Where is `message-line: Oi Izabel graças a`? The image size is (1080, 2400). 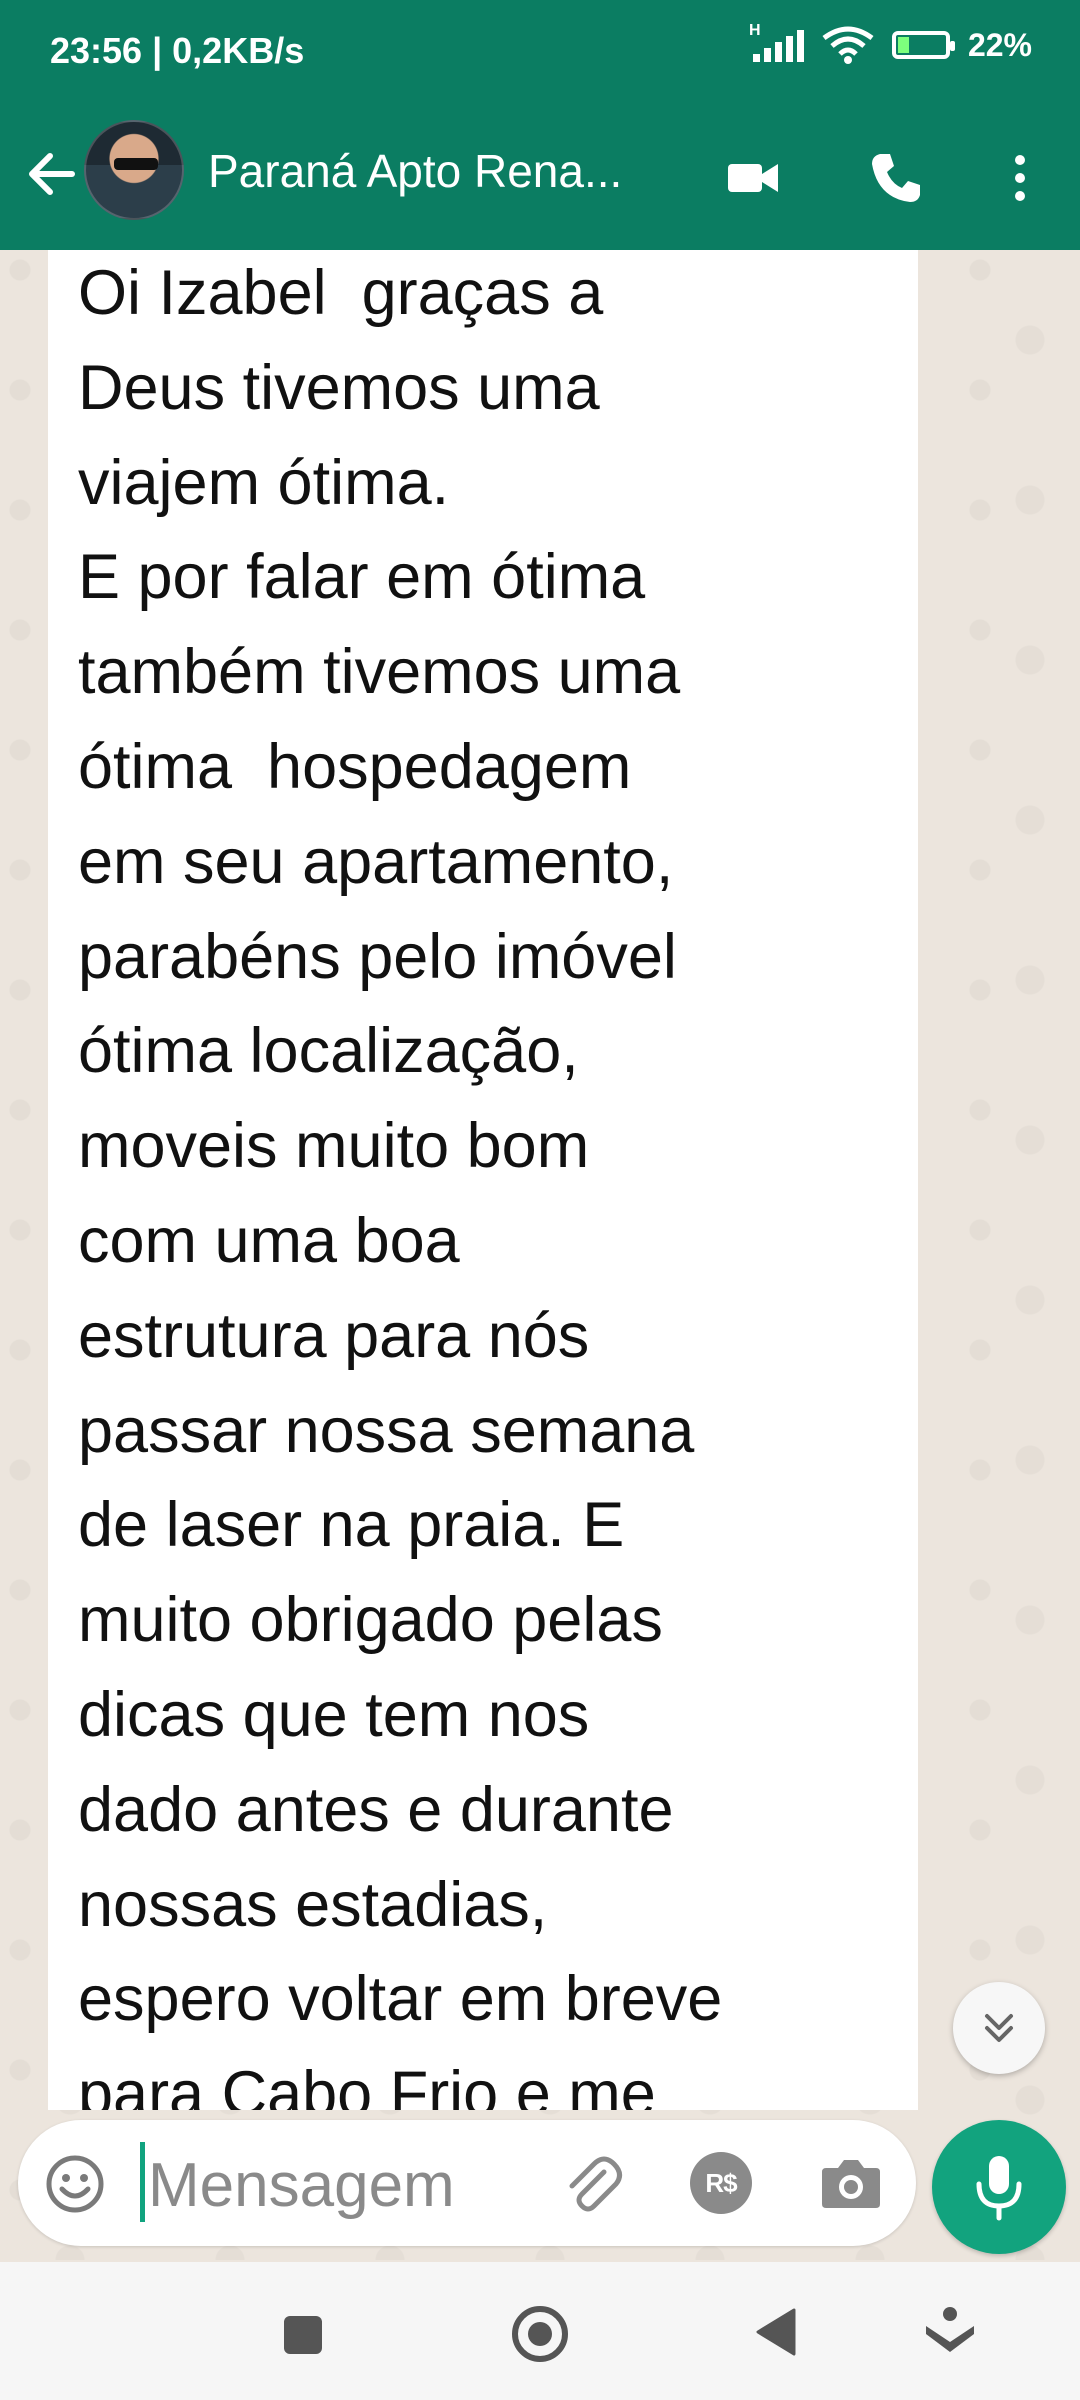 message-line: Oi Izabel graças a is located at coordinates (341, 293).